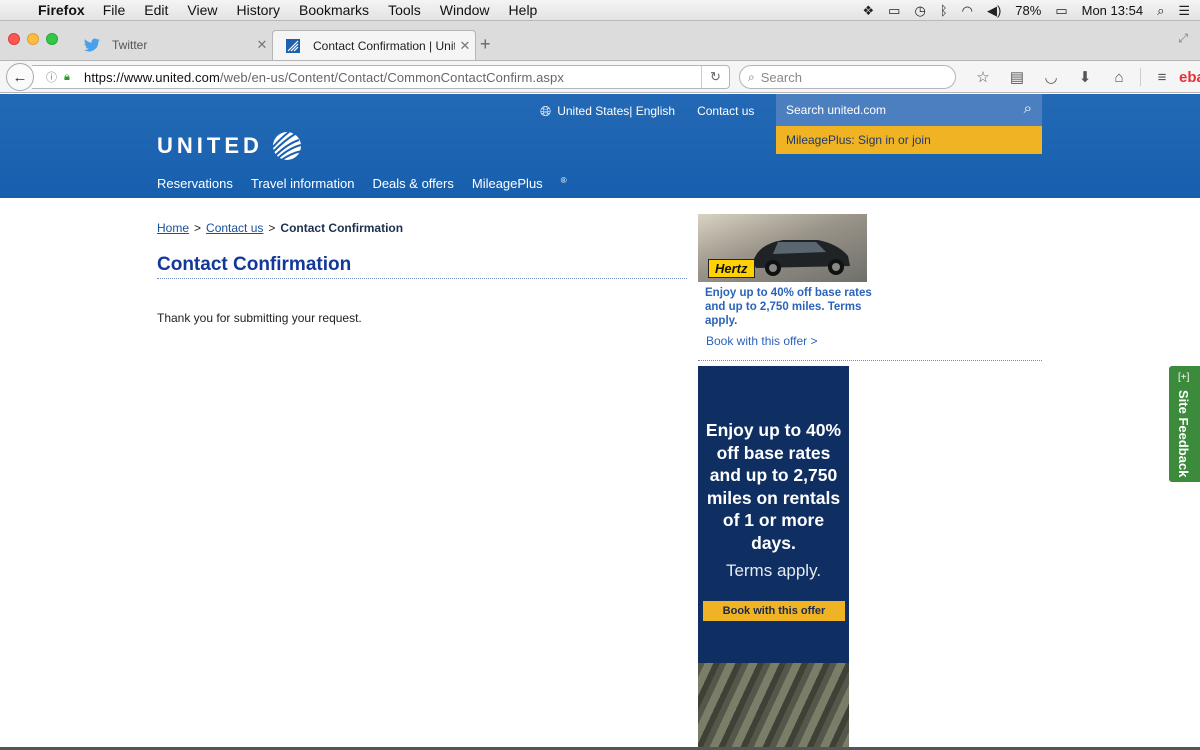  I want to click on toolbar-icons: ☆ ▤ ◡ ⬇ ⌂ ≡ ebay, so click(1083, 77).